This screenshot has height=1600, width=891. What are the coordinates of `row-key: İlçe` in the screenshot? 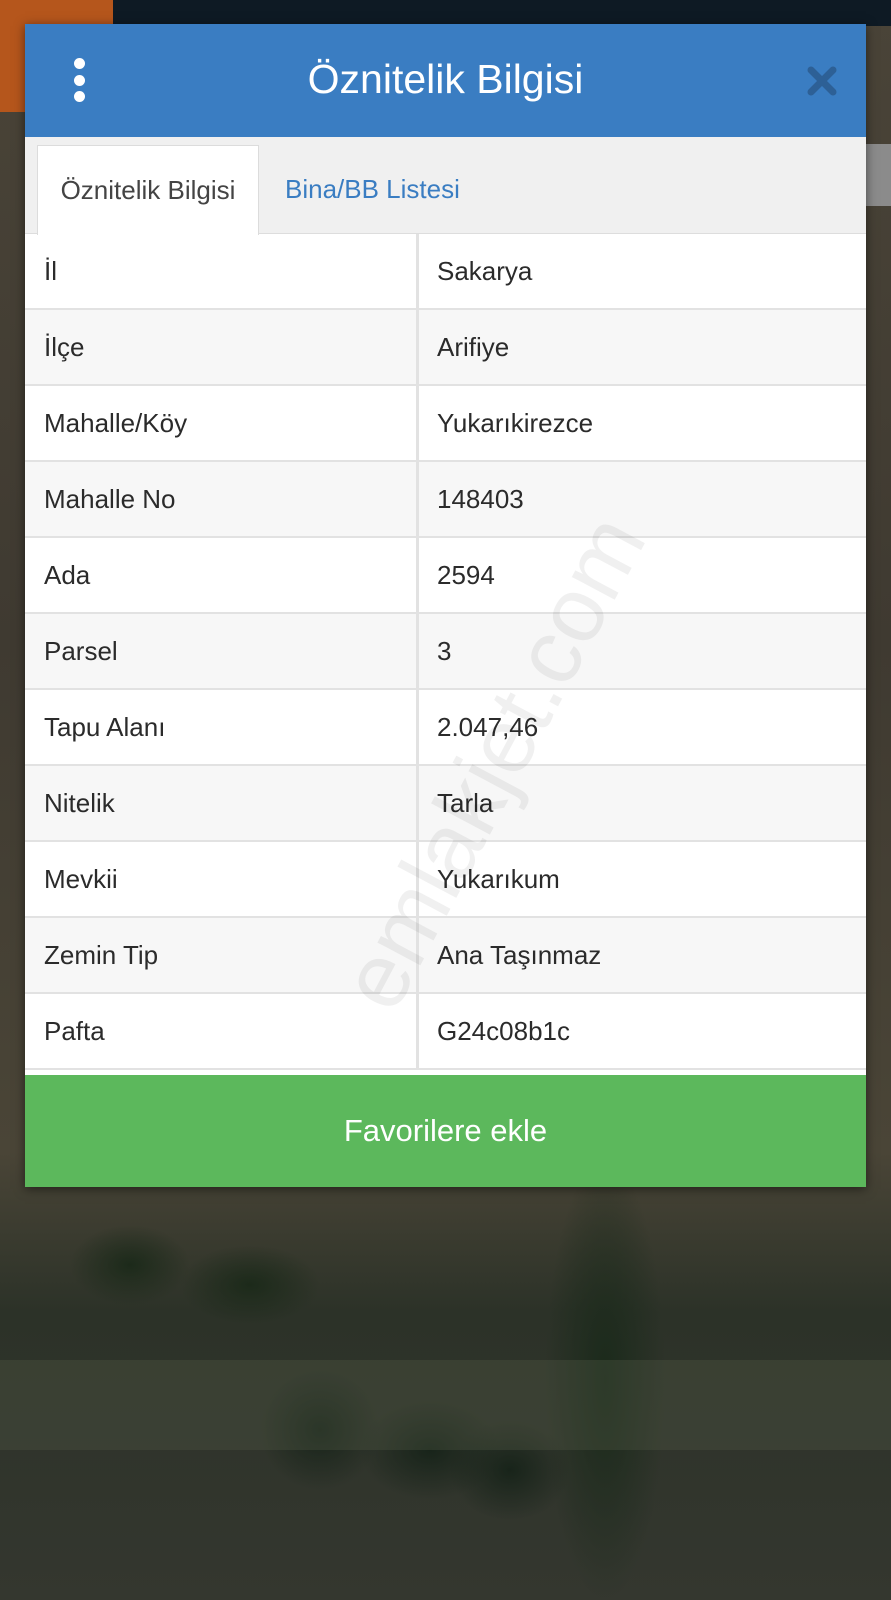 It's located at (222, 347).